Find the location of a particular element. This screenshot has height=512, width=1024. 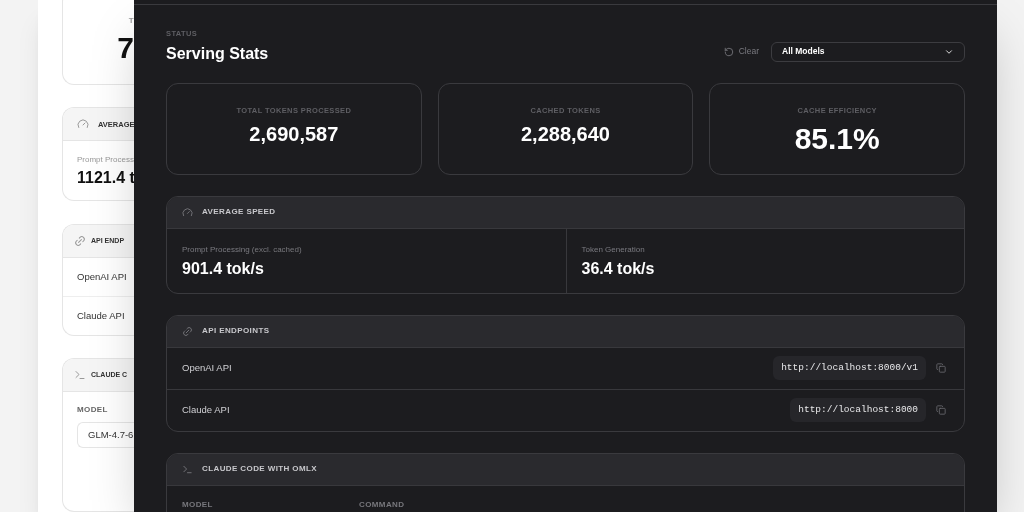

clear-button: Clear is located at coordinates (741, 51).